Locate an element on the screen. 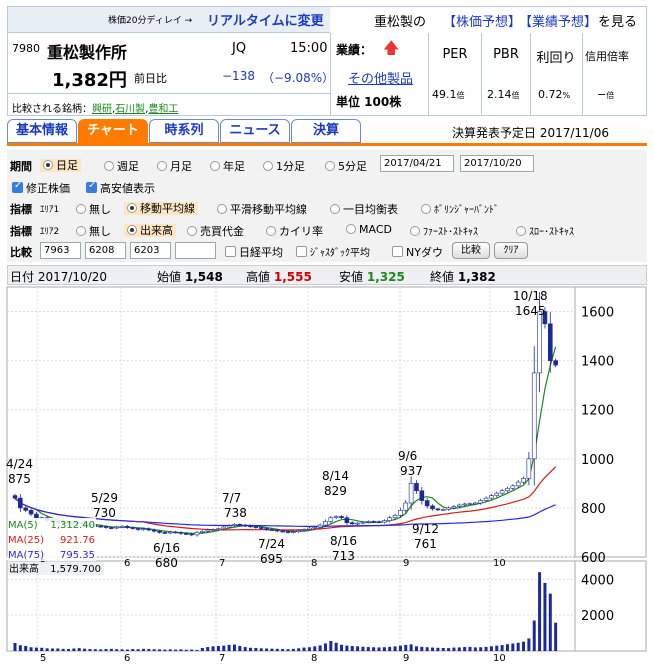 Image resolution: width=653 pixels, height=665 pixels. x-tick-label: 10 is located at coordinates (499, 658).